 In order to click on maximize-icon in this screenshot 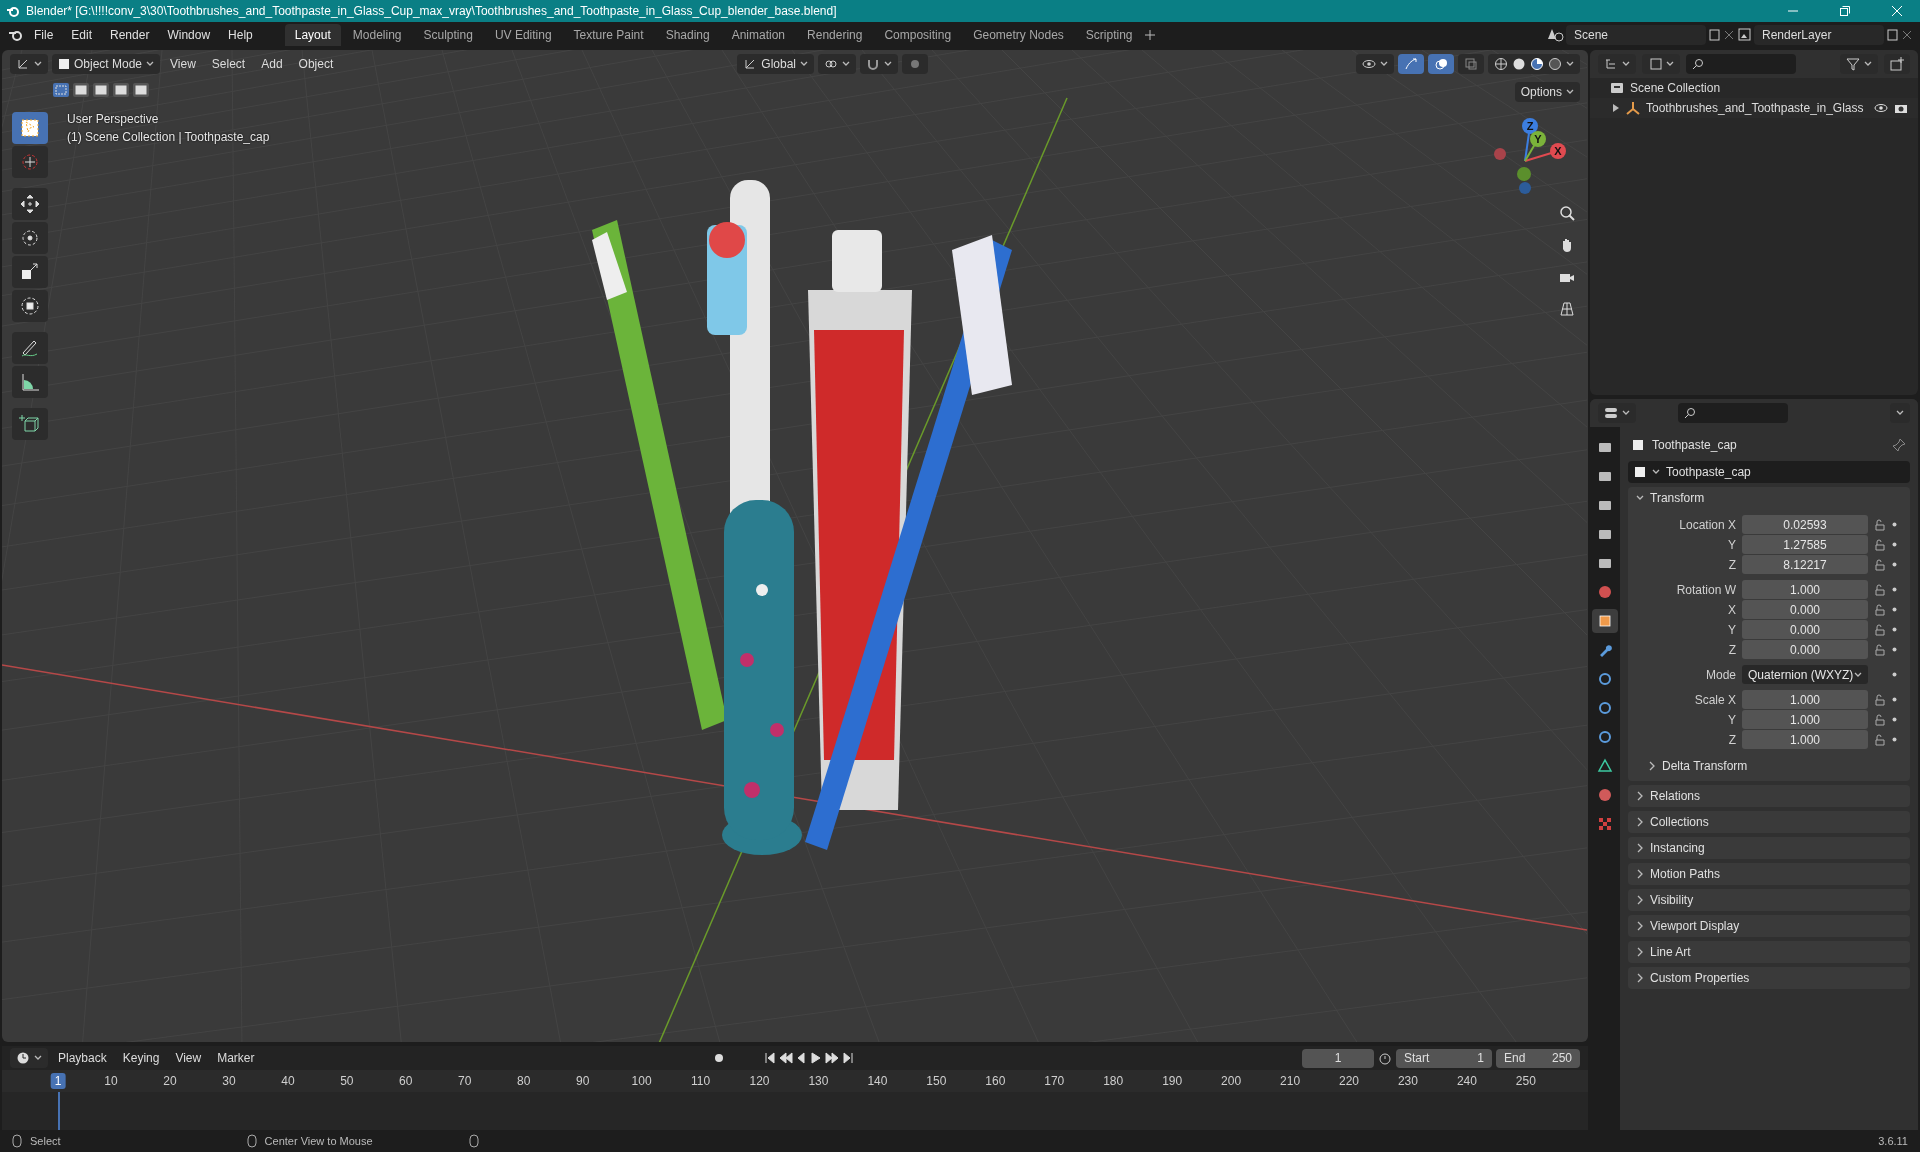, I will do `click(1845, 11)`.